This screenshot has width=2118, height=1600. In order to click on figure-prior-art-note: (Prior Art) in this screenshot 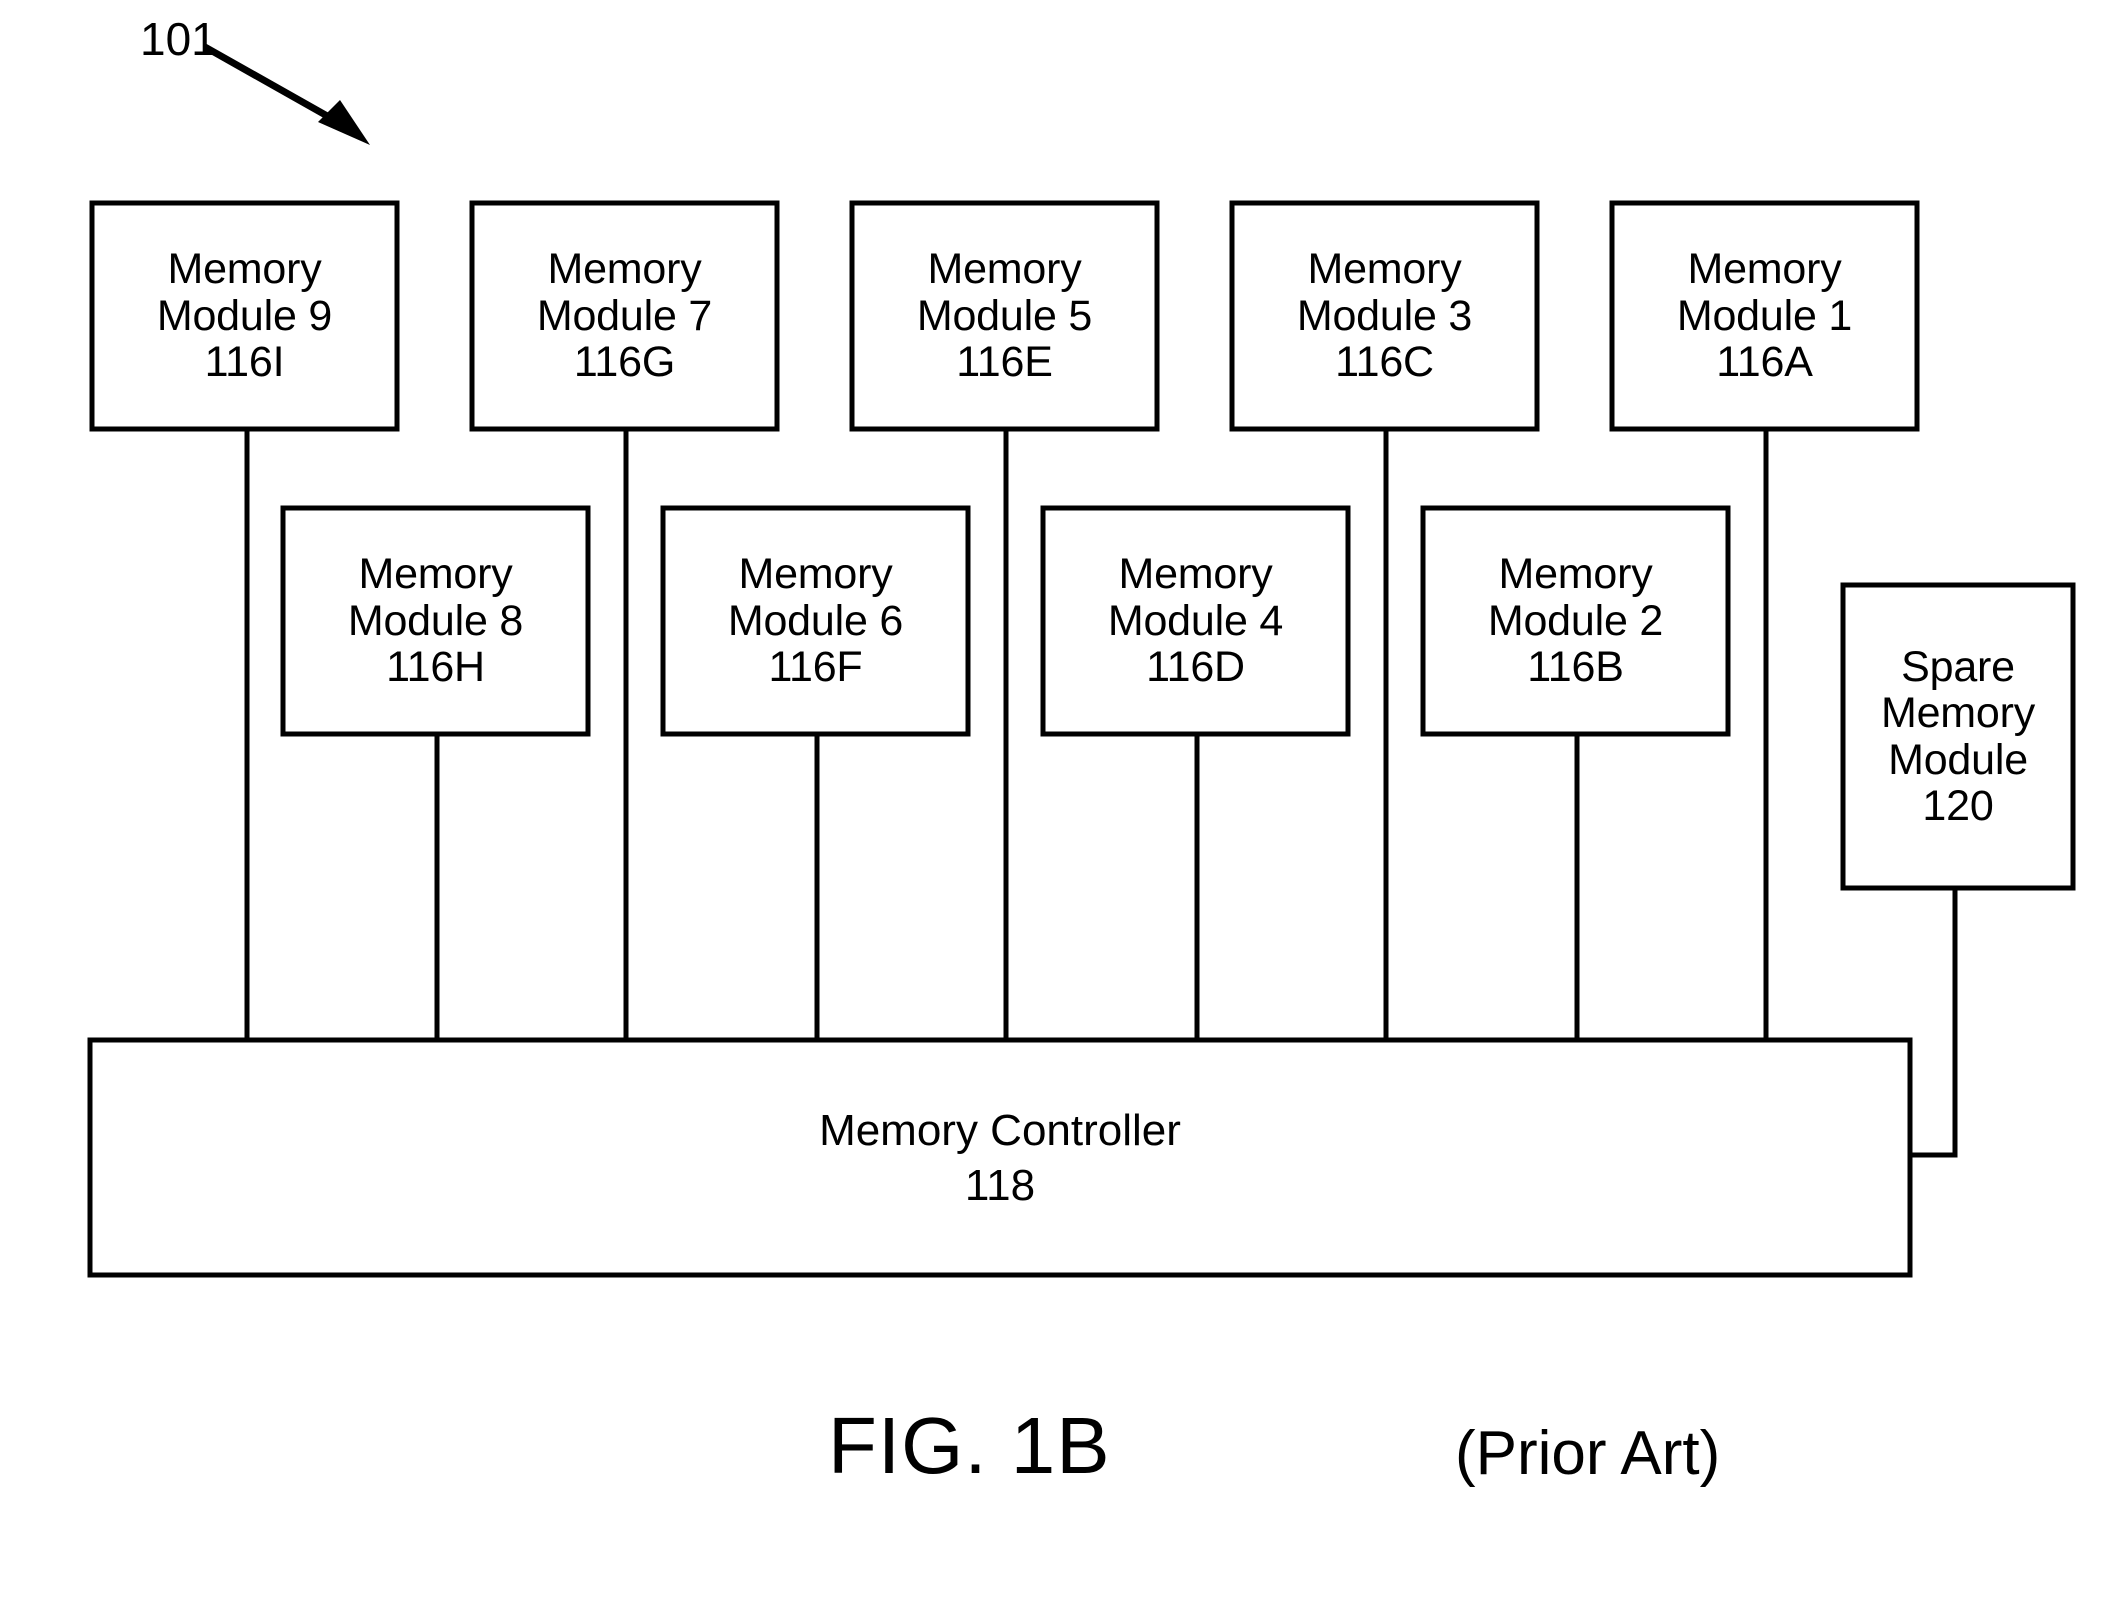, I will do `click(1588, 1453)`.